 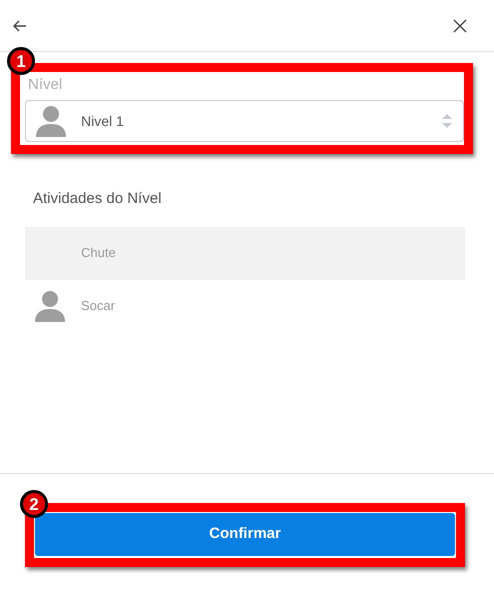 What do you see at coordinates (51, 121) in the screenshot?
I see `avatar-icon` at bounding box center [51, 121].